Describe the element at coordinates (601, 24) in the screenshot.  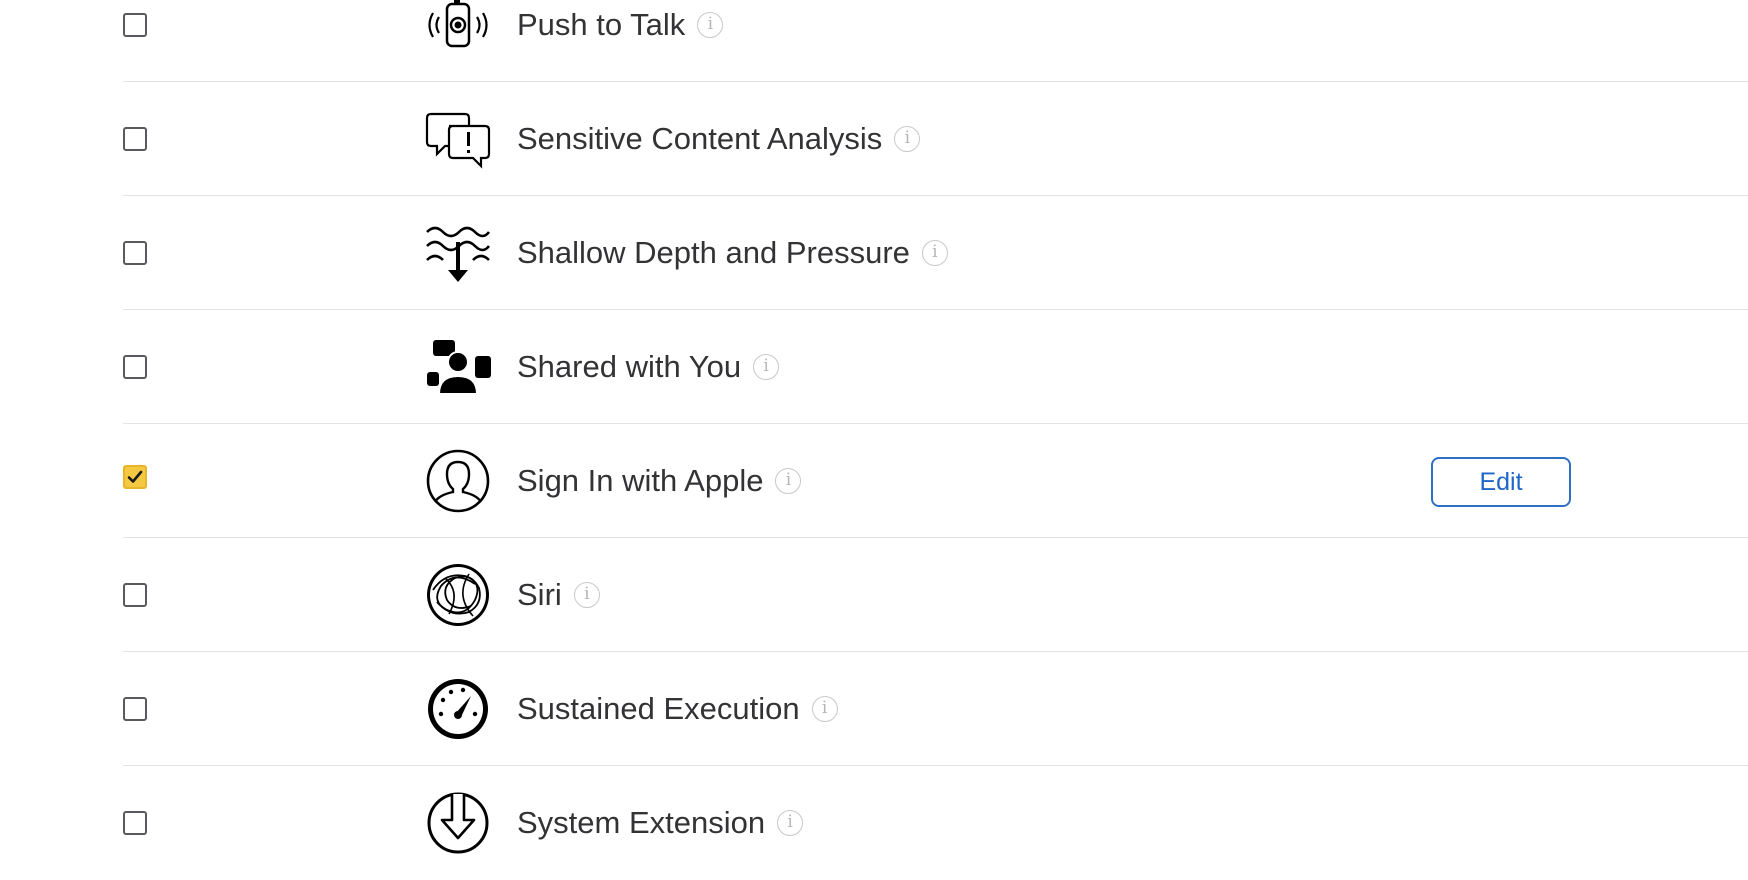
I see `capability-label: Push to Talk` at that location.